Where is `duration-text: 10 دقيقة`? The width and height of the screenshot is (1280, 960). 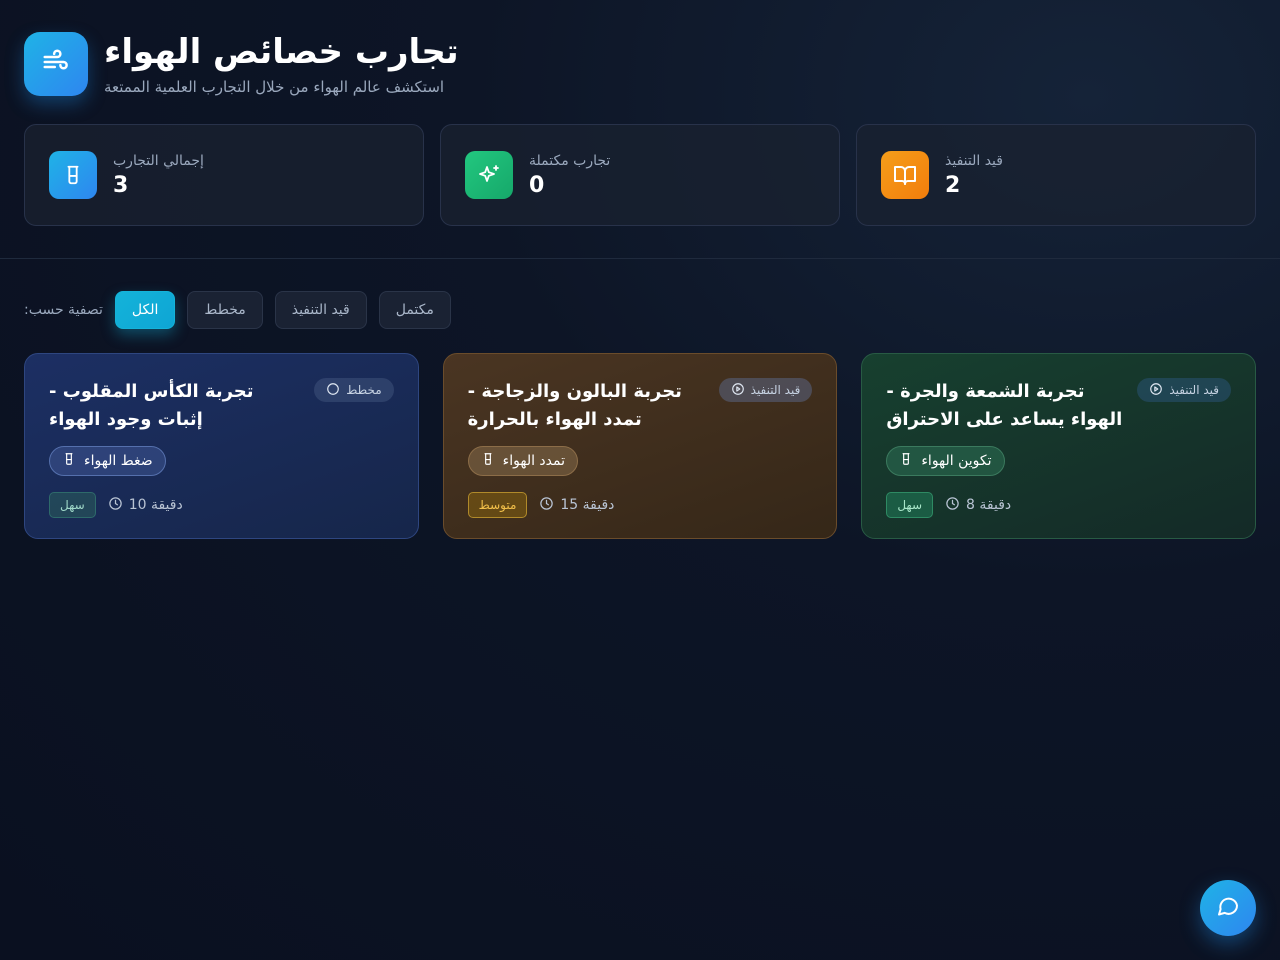
duration-text: 10 دقيقة is located at coordinates (155, 505).